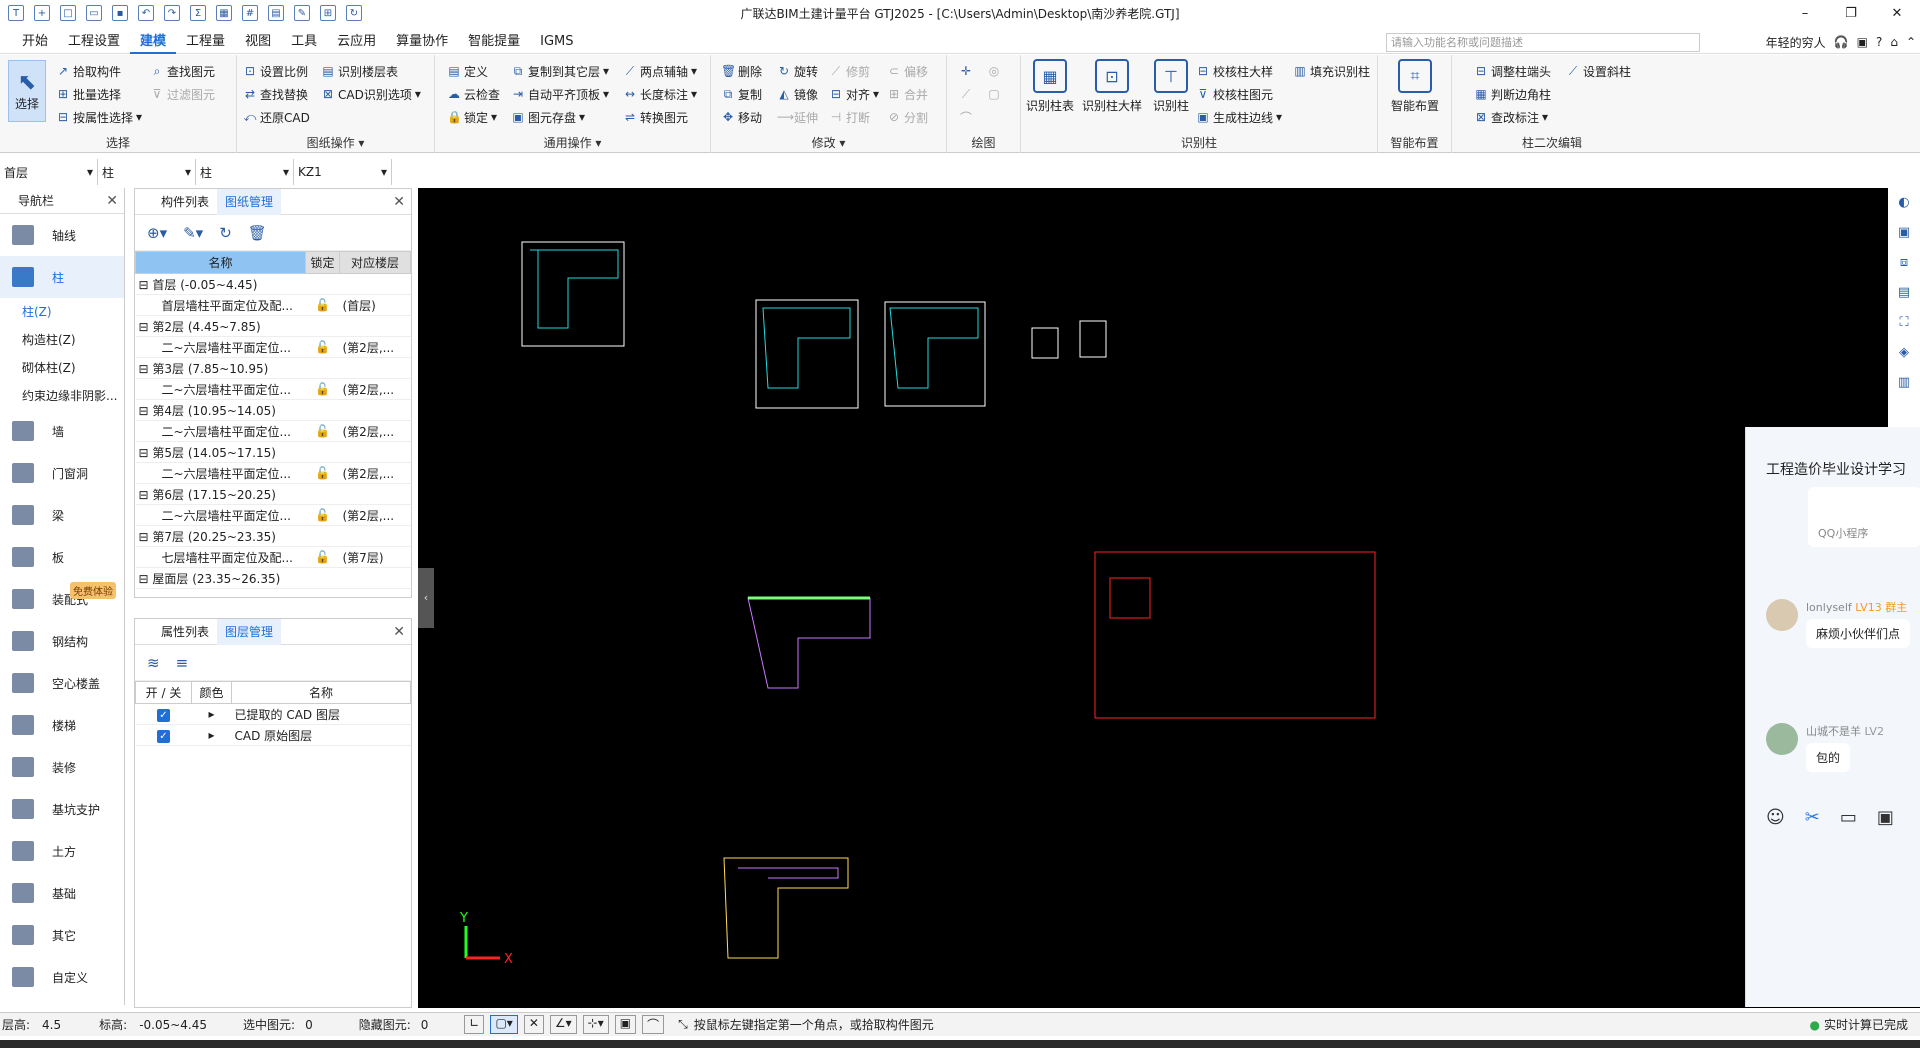 The height and width of the screenshot is (1048, 1920). What do you see at coordinates (994, 94) in the screenshot?
I see `rect-draw-button: ▢` at bounding box center [994, 94].